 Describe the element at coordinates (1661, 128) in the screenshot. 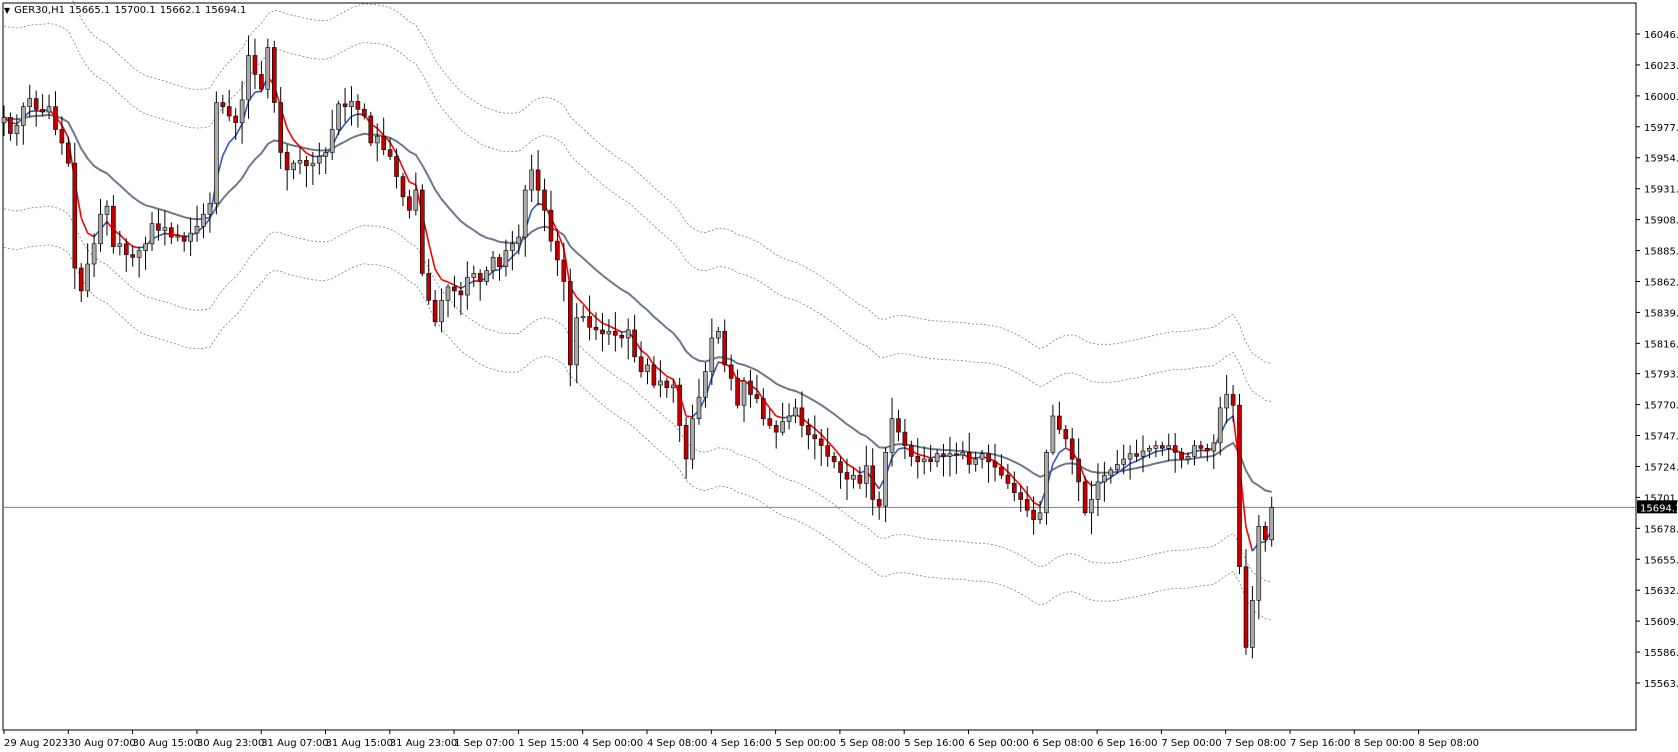

I see `y-tick-label: 15977.0` at that location.